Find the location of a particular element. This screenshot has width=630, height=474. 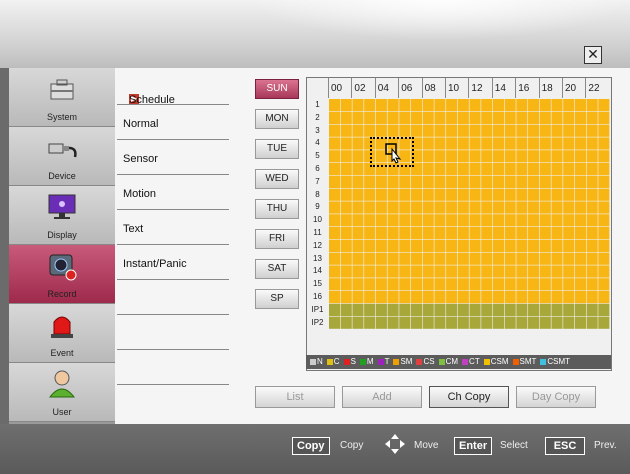

submenu-item-motion: Motion is located at coordinates (173, 192).